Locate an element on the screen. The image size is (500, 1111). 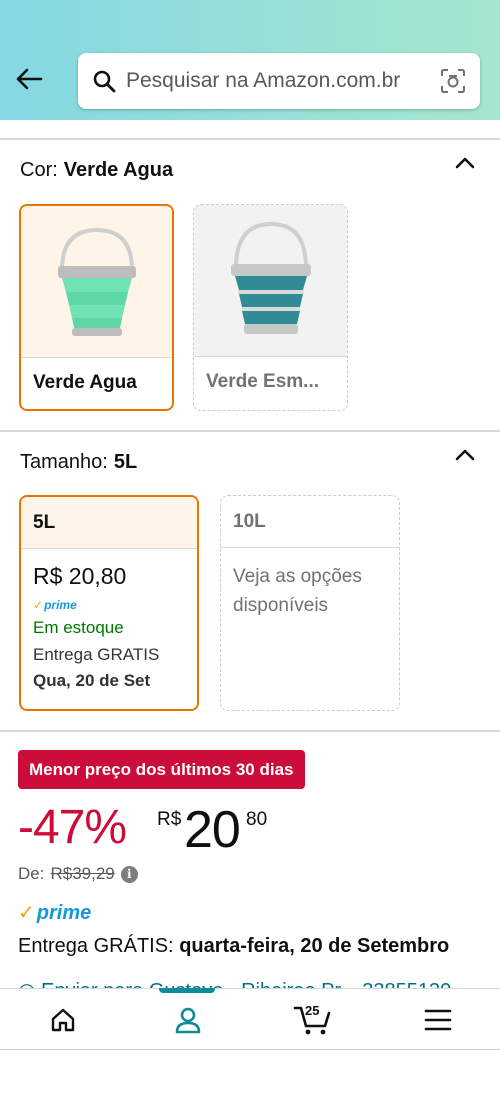
camera-search-icon is located at coordinates (453, 81).